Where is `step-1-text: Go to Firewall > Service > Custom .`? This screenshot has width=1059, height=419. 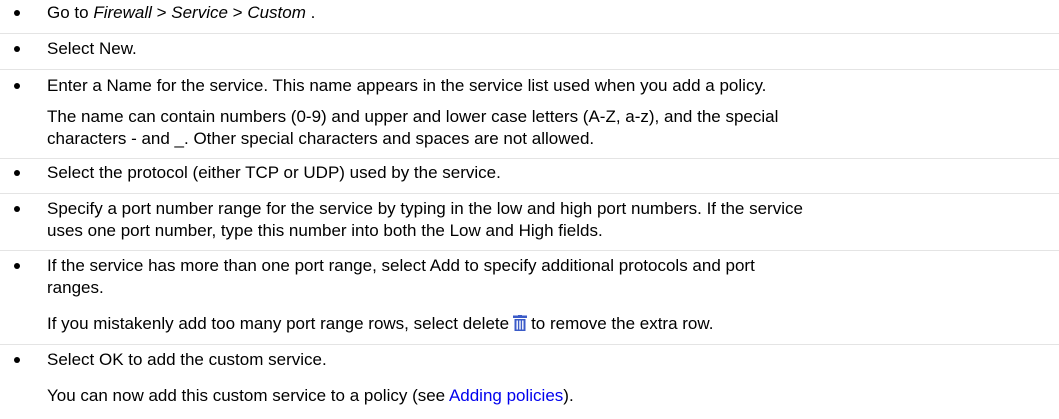
step-1-text: Go to Firewall > Service > Custom . is located at coordinates (181, 13).